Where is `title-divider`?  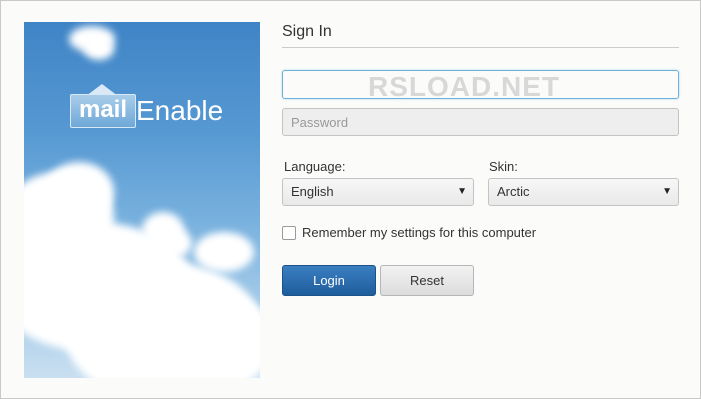
title-divider is located at coordinates (480, 47).